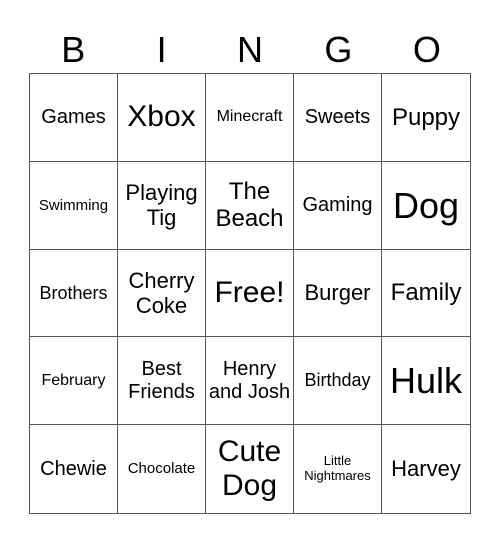 The height and width of the screenshot is (544, 500). What do you see at coordinates (338, 469) in the screenshot?
I see `bingo-cell: Little Nightmares` at bounding box center [338, 469].